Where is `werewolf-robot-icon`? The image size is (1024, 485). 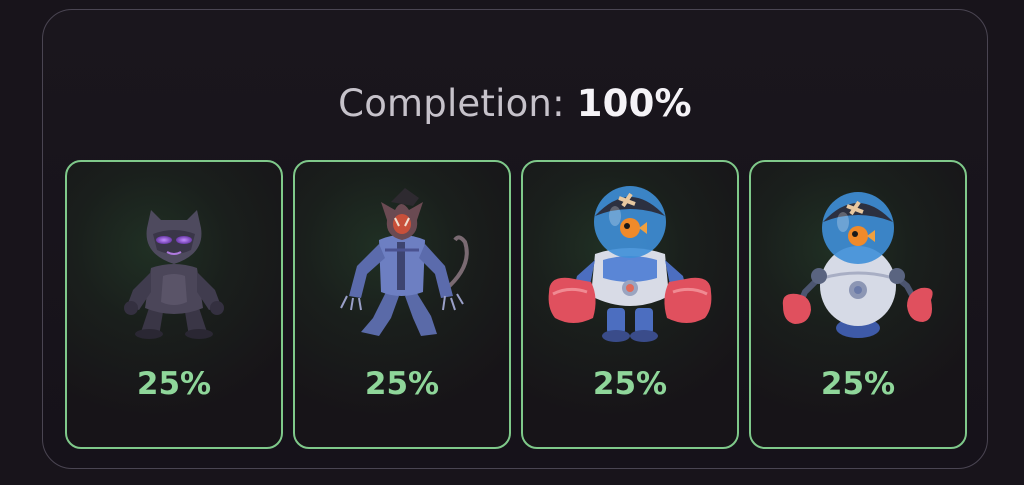 werewolf-robot-icon is located at coordinates (404, 262).